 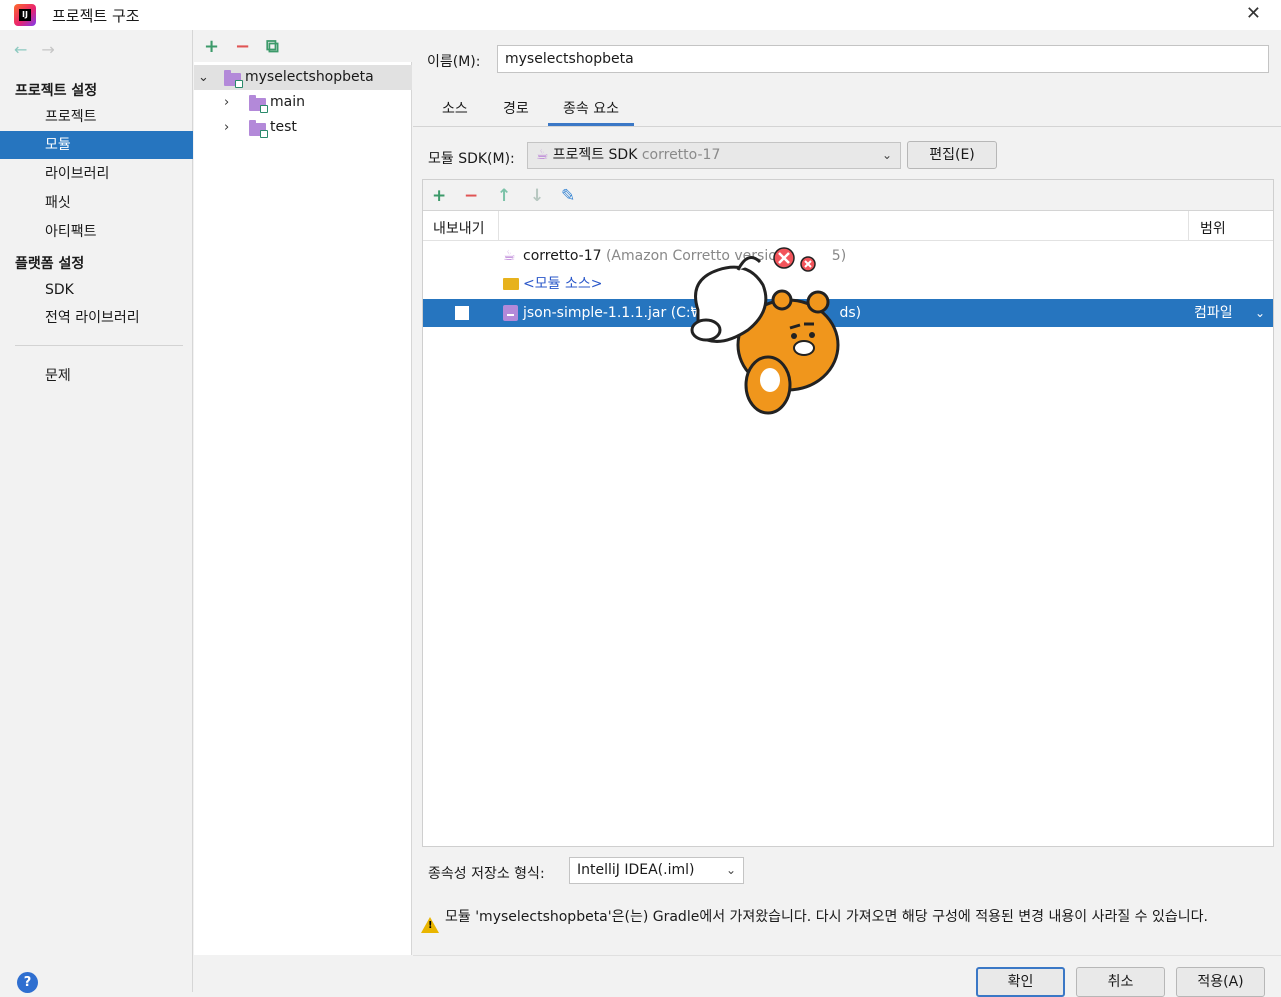 I want to click on cancel-button: 취소, so click(x=1120, y=982).